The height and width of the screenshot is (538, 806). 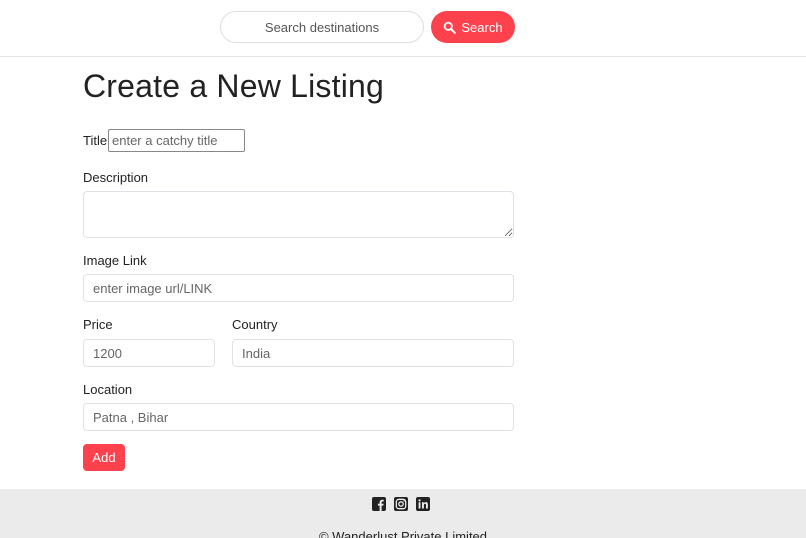 What do you see at coordinates (115, 260) in the screenshot?
I see `image-link-label: Image Link` at bounding box center [115, 260].